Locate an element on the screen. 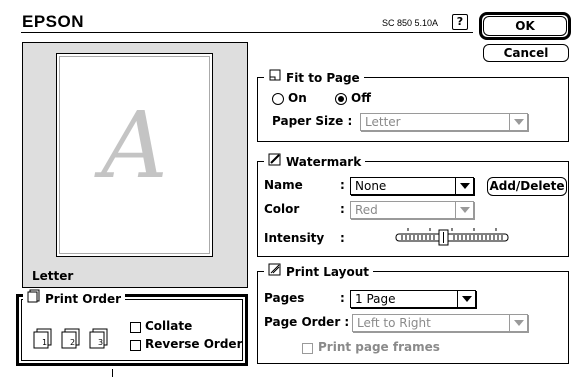 The height and width of the screenshot is (377, 578). watermark-color-label: Color is located at coordinates (282, 209).